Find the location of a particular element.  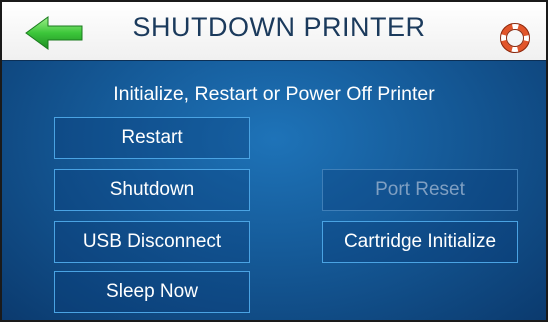

lifebuoy-help-icon is located at coordinates (515, 38).